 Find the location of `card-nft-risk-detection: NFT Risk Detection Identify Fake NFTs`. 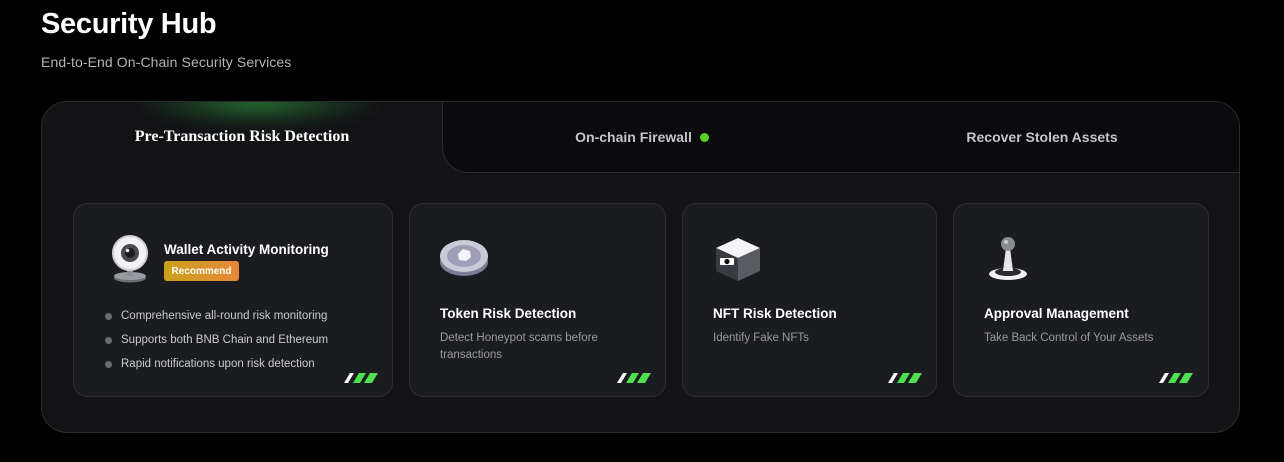

card-nft-risk-detection: NFT Risk Detection Identify Fake NFTs is located at coordinates (809, 300).